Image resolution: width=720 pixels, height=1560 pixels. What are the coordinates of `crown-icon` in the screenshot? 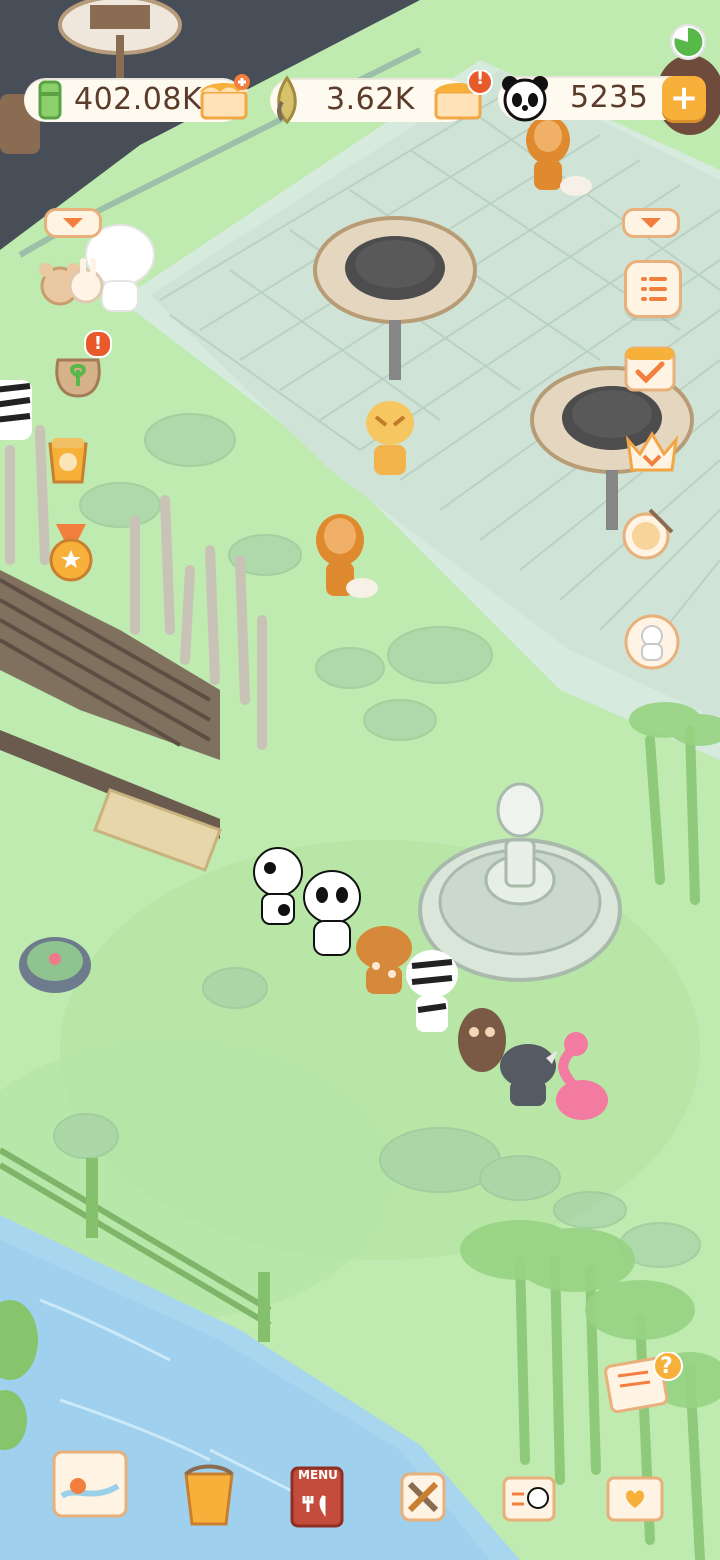 It's located at (652, 451).